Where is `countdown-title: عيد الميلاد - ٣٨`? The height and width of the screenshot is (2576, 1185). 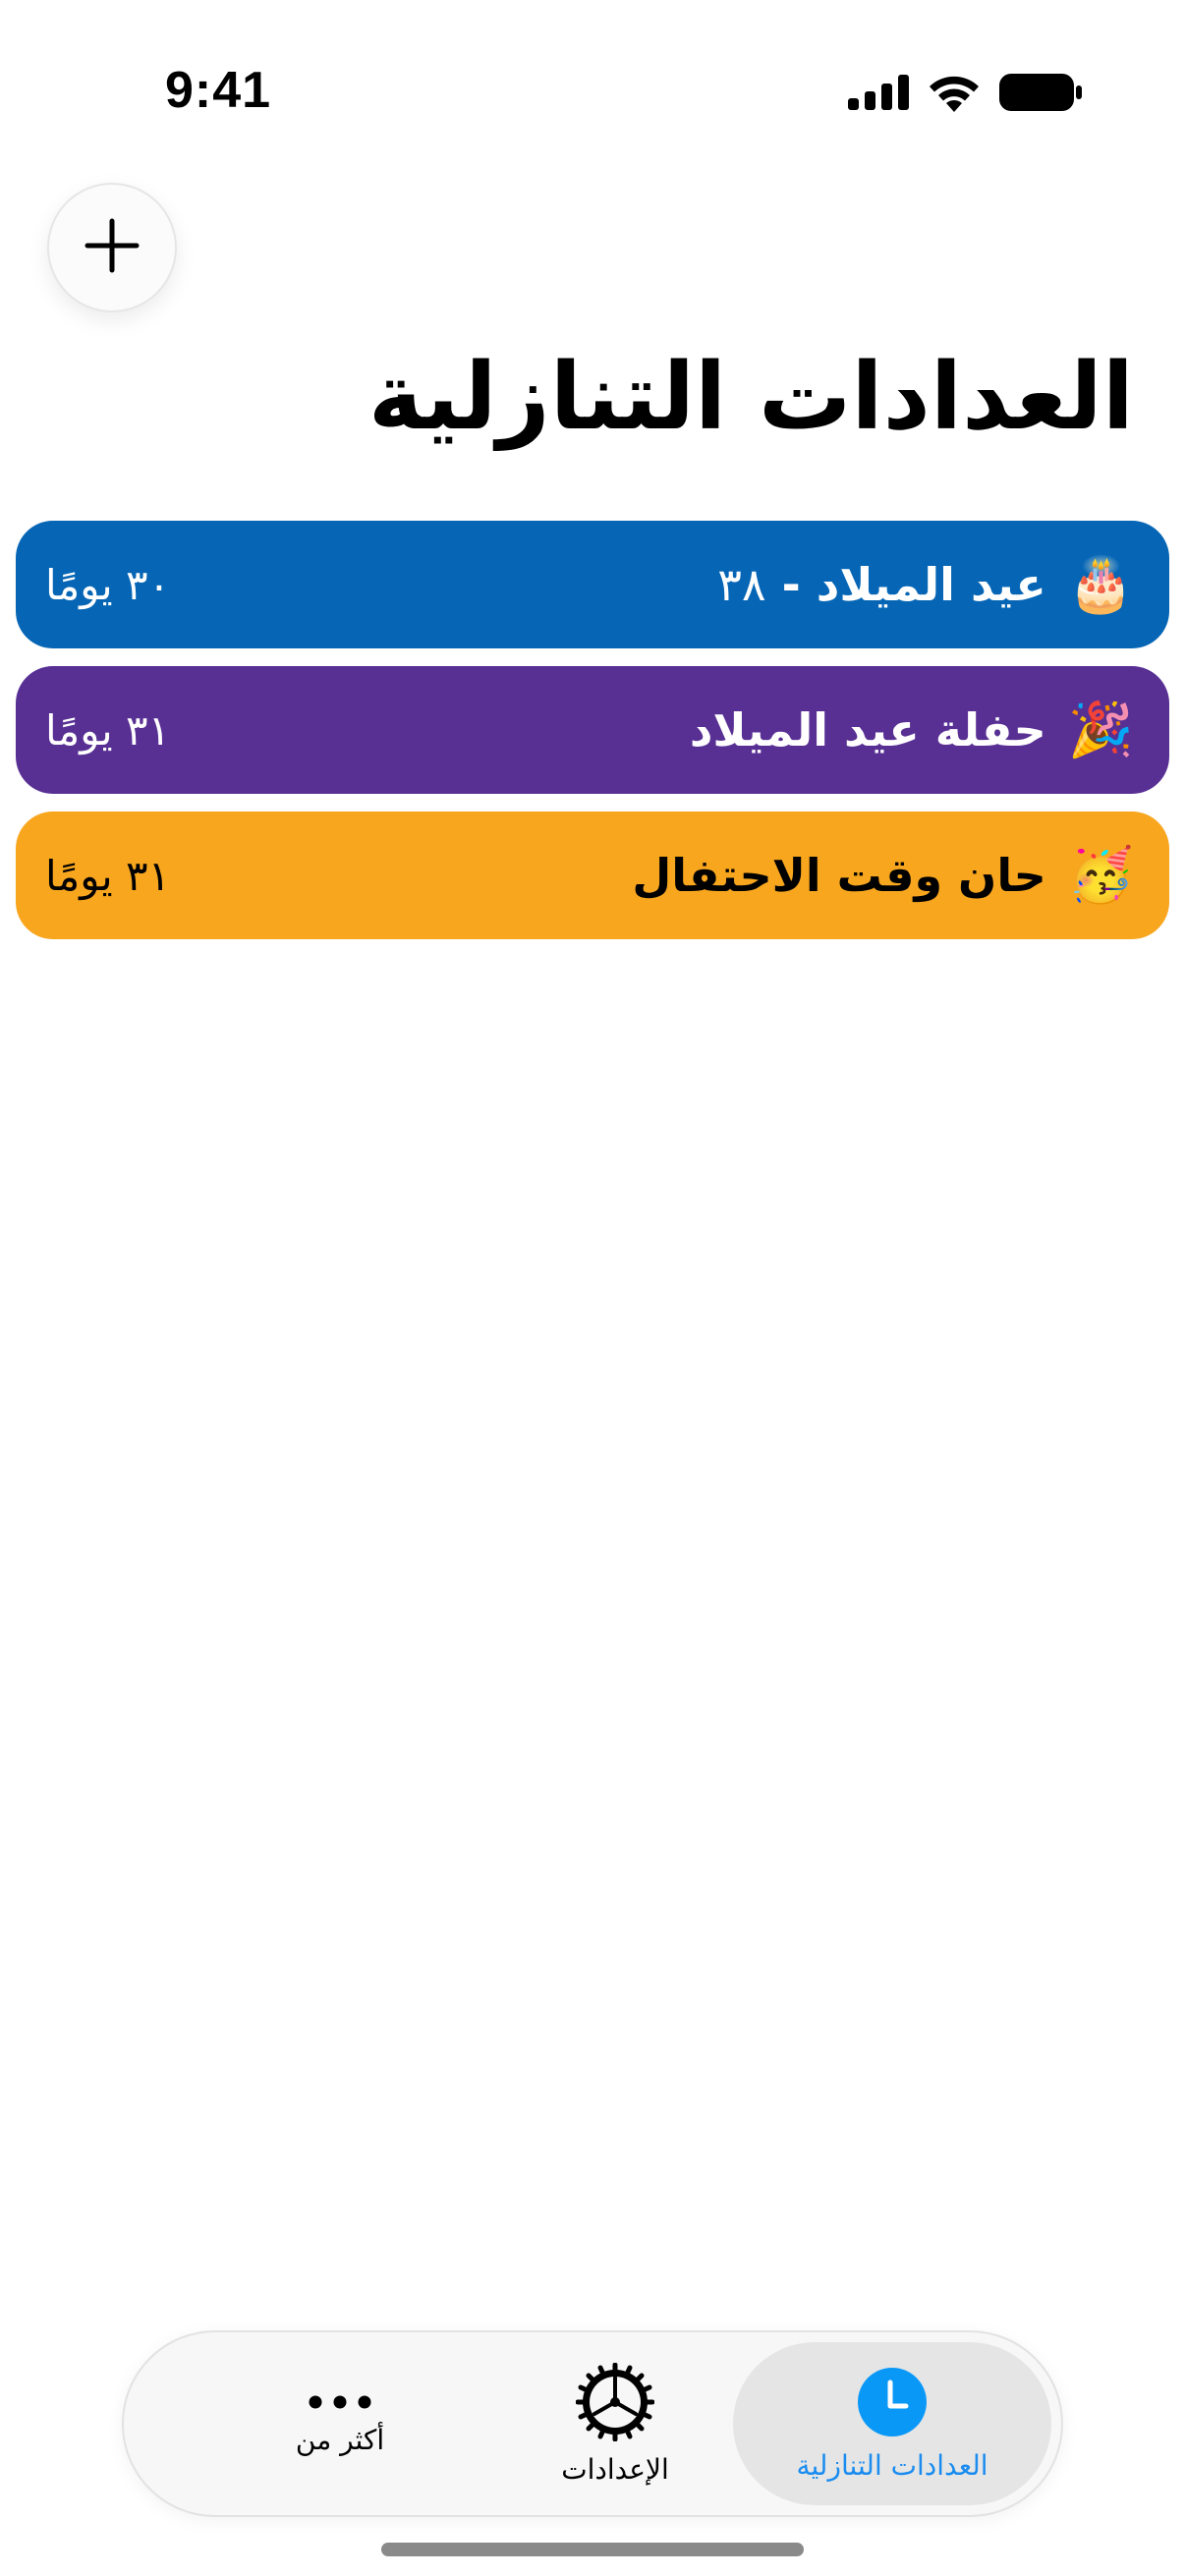 countdown-title: عيد الميلاد - ٣٨ is located at coordinates (881, 584).